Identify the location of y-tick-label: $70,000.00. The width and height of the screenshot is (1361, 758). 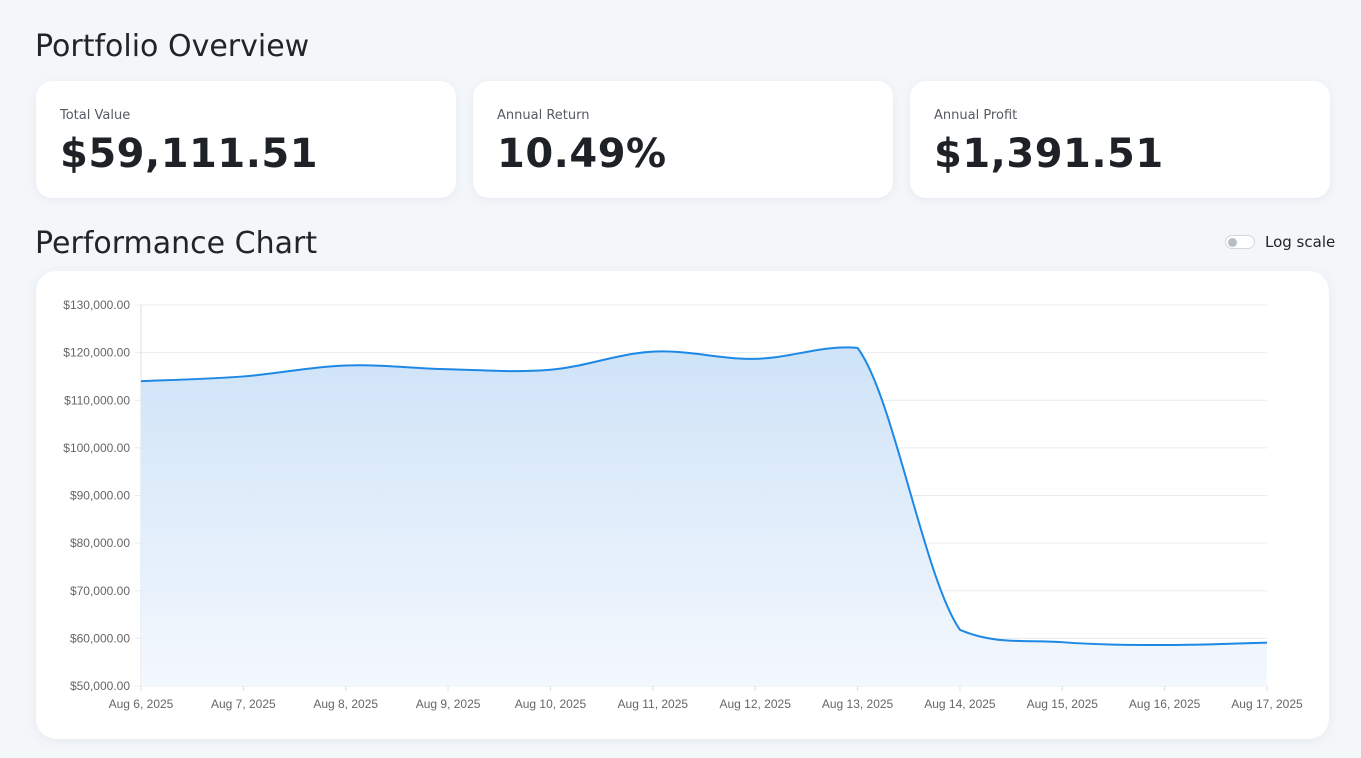
(100, 591).